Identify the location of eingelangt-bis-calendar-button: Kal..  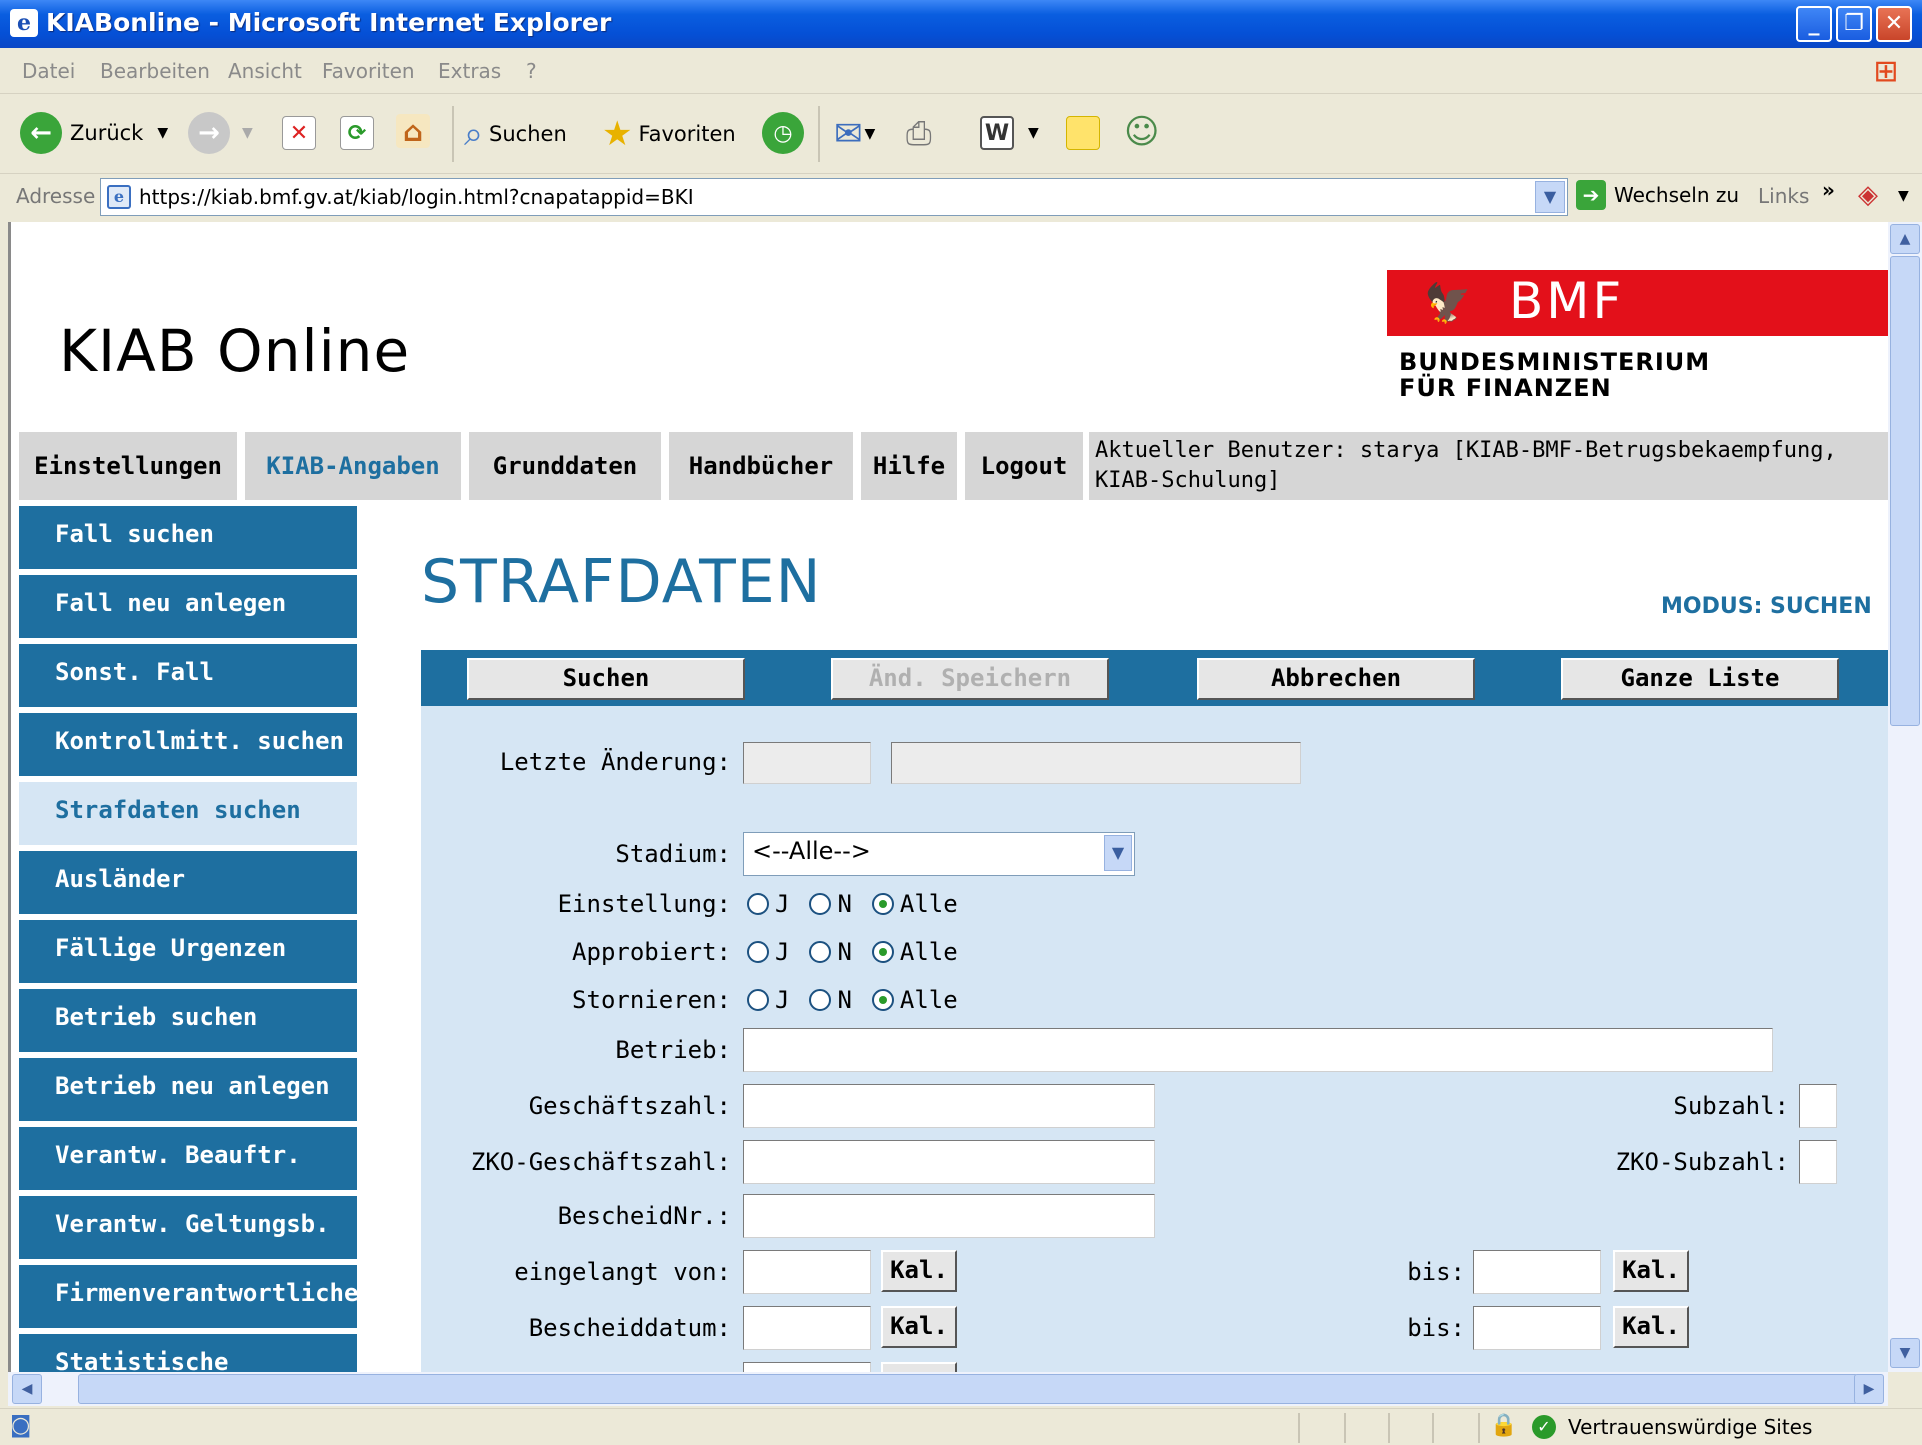
(1651, 1271).